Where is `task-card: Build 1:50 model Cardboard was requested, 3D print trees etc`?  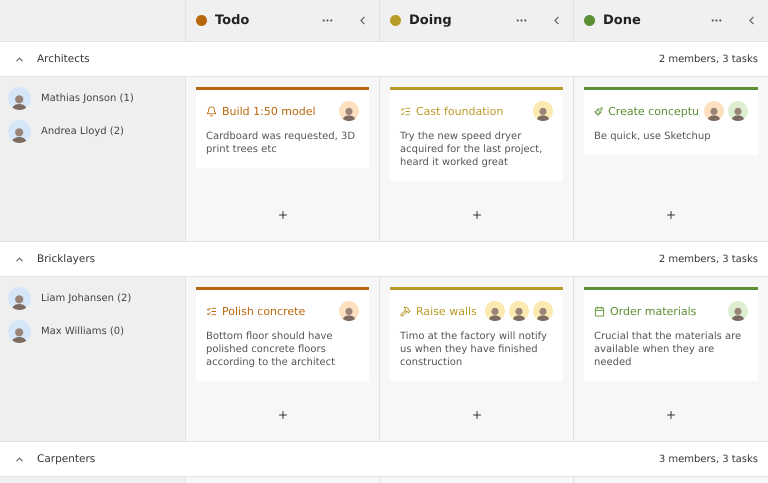 task-card: Build 1:50 model Cardboard was requested, 3D print trees etc is located at coordinates (282, 127).